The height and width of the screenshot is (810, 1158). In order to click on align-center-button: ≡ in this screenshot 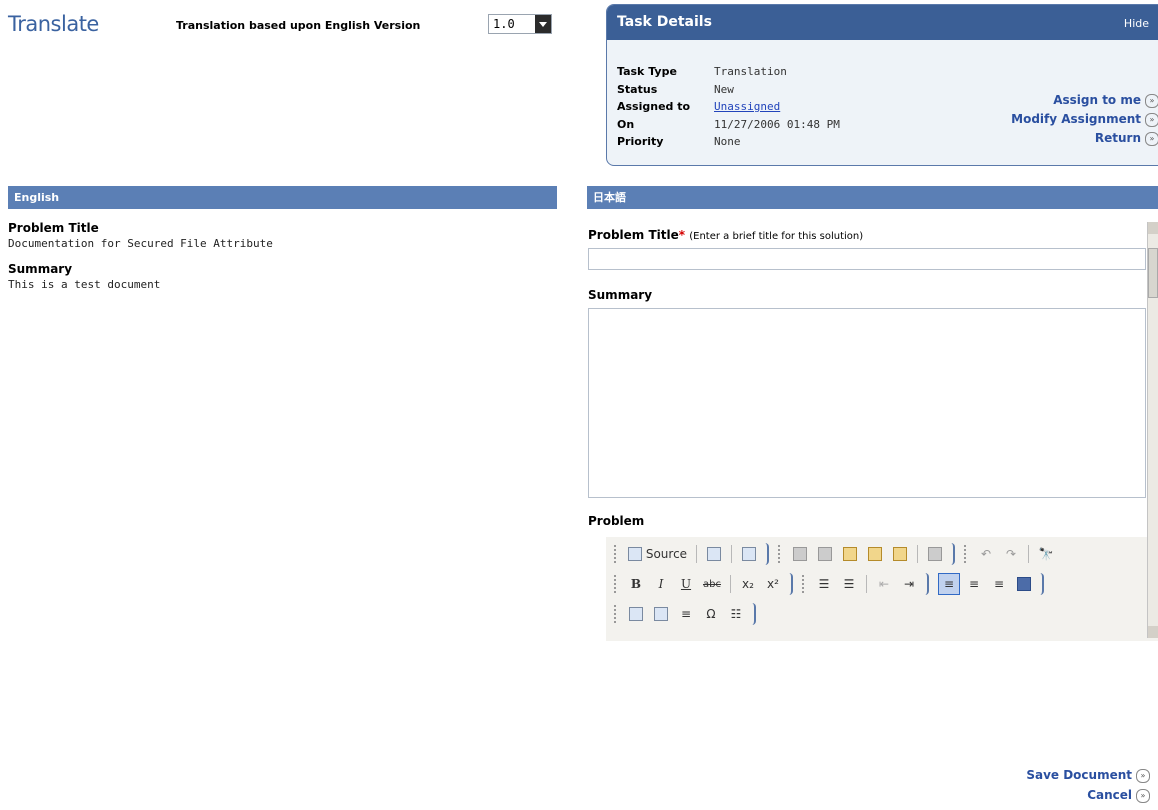, I will do `click(974, 584)`.